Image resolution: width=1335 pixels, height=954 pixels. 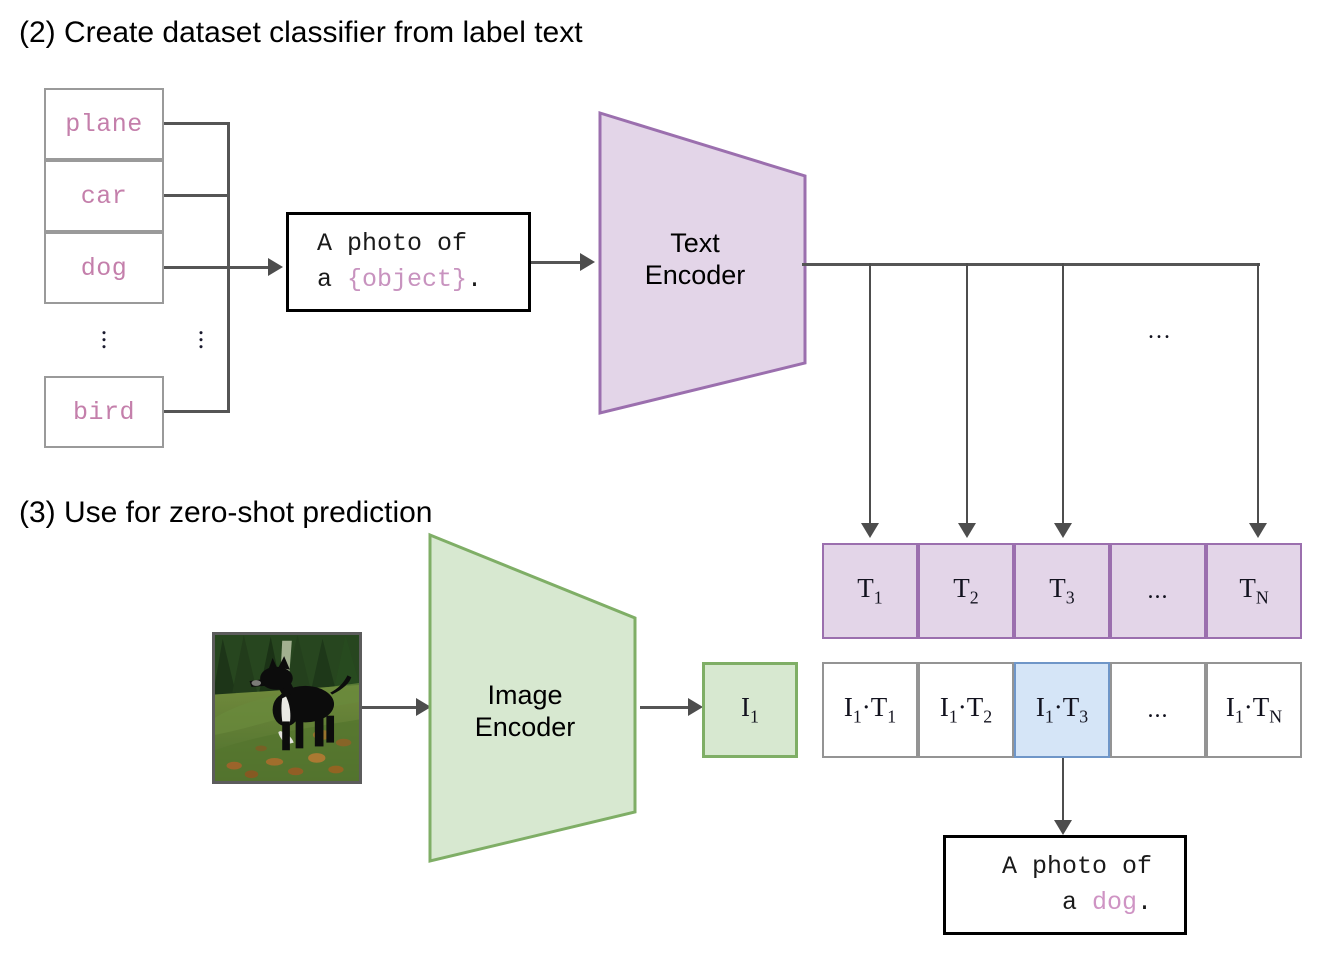 What do you see at coordinates (475, 279) in the screenshot?
I see `prompt-template-suffix: .` at bounding box center [475, 279].